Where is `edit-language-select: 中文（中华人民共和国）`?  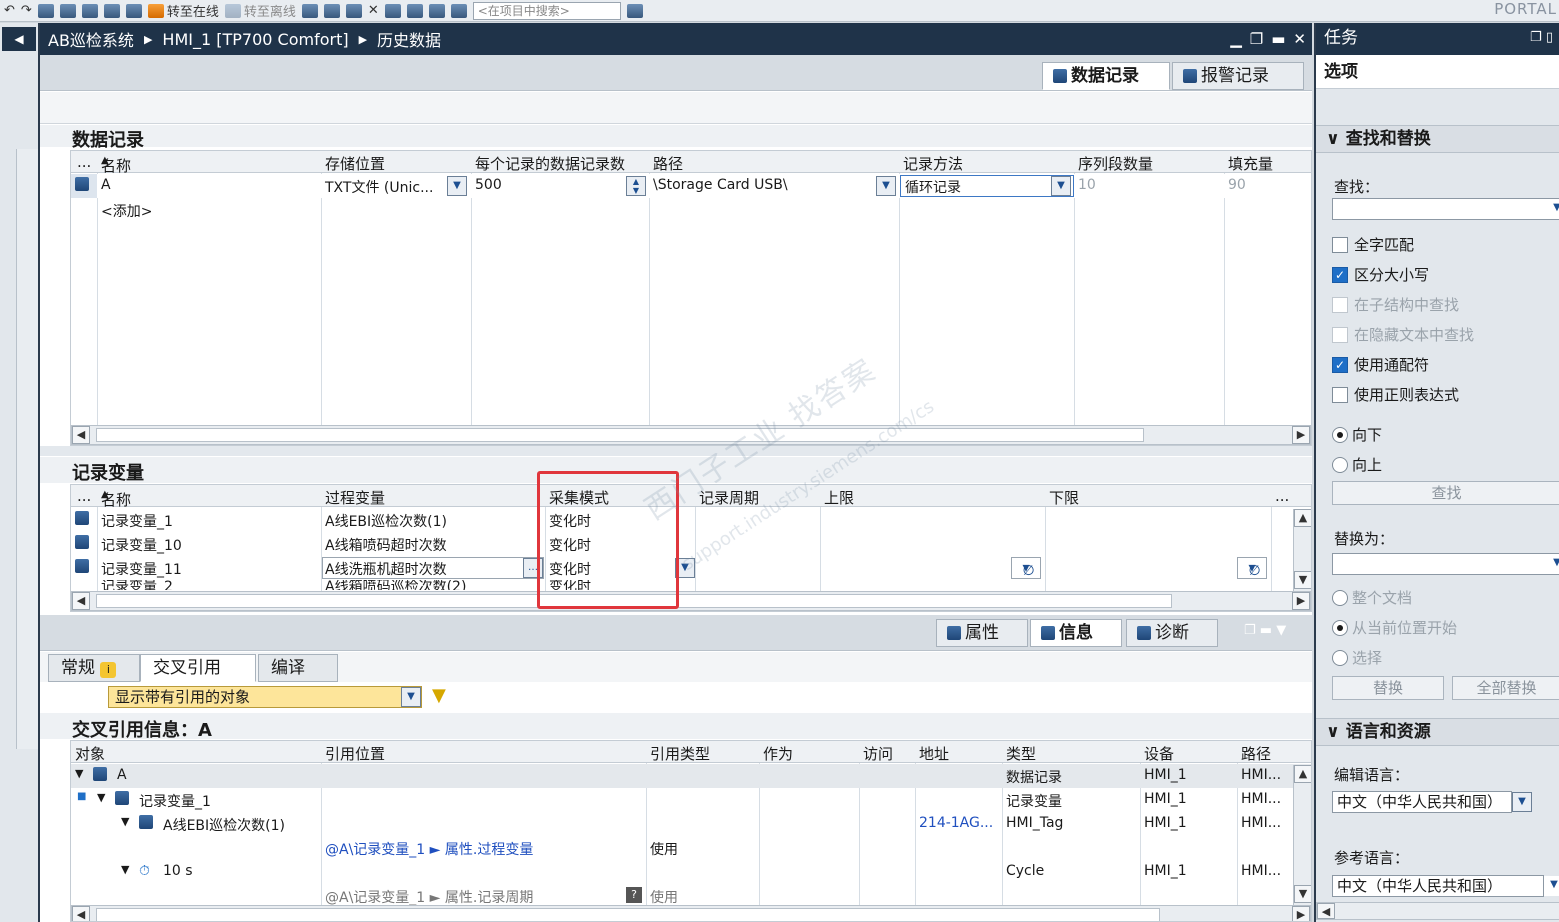 edit-language-select: 中文（中华人民共和国） is located at coordinates (1422, 802).